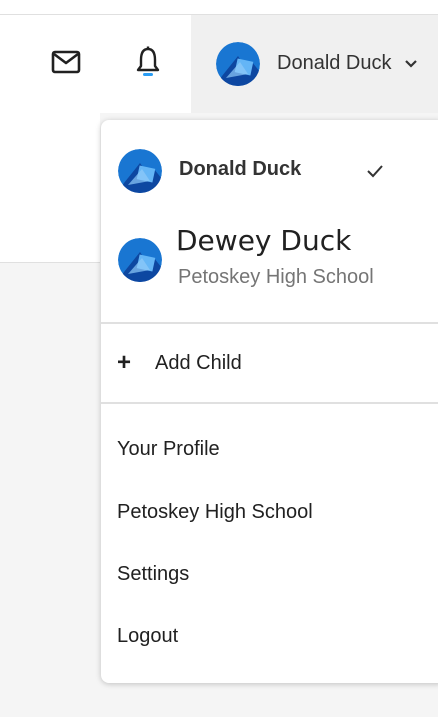  Describe the element at coordinates (269, 263) in the screenshot. I see `account-item-dewey: Dewey Duck Petoskey High School` at that location.